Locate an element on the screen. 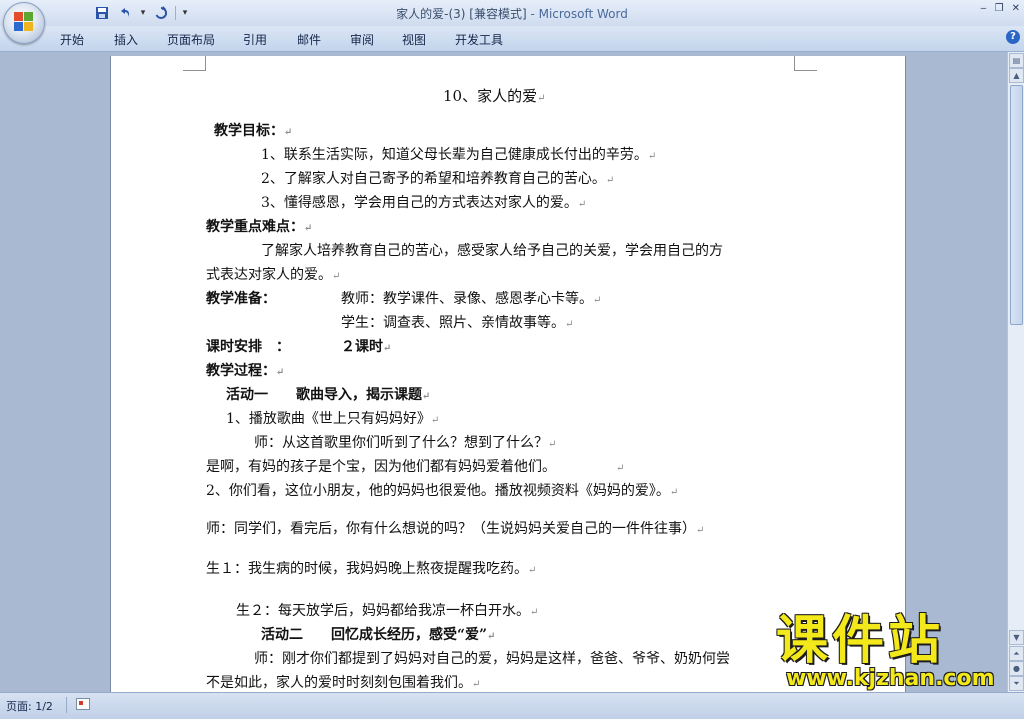 This screenshot has height=719, width=1024. tab-page-layout: 页面布局 is located at coordinates (191, 39).